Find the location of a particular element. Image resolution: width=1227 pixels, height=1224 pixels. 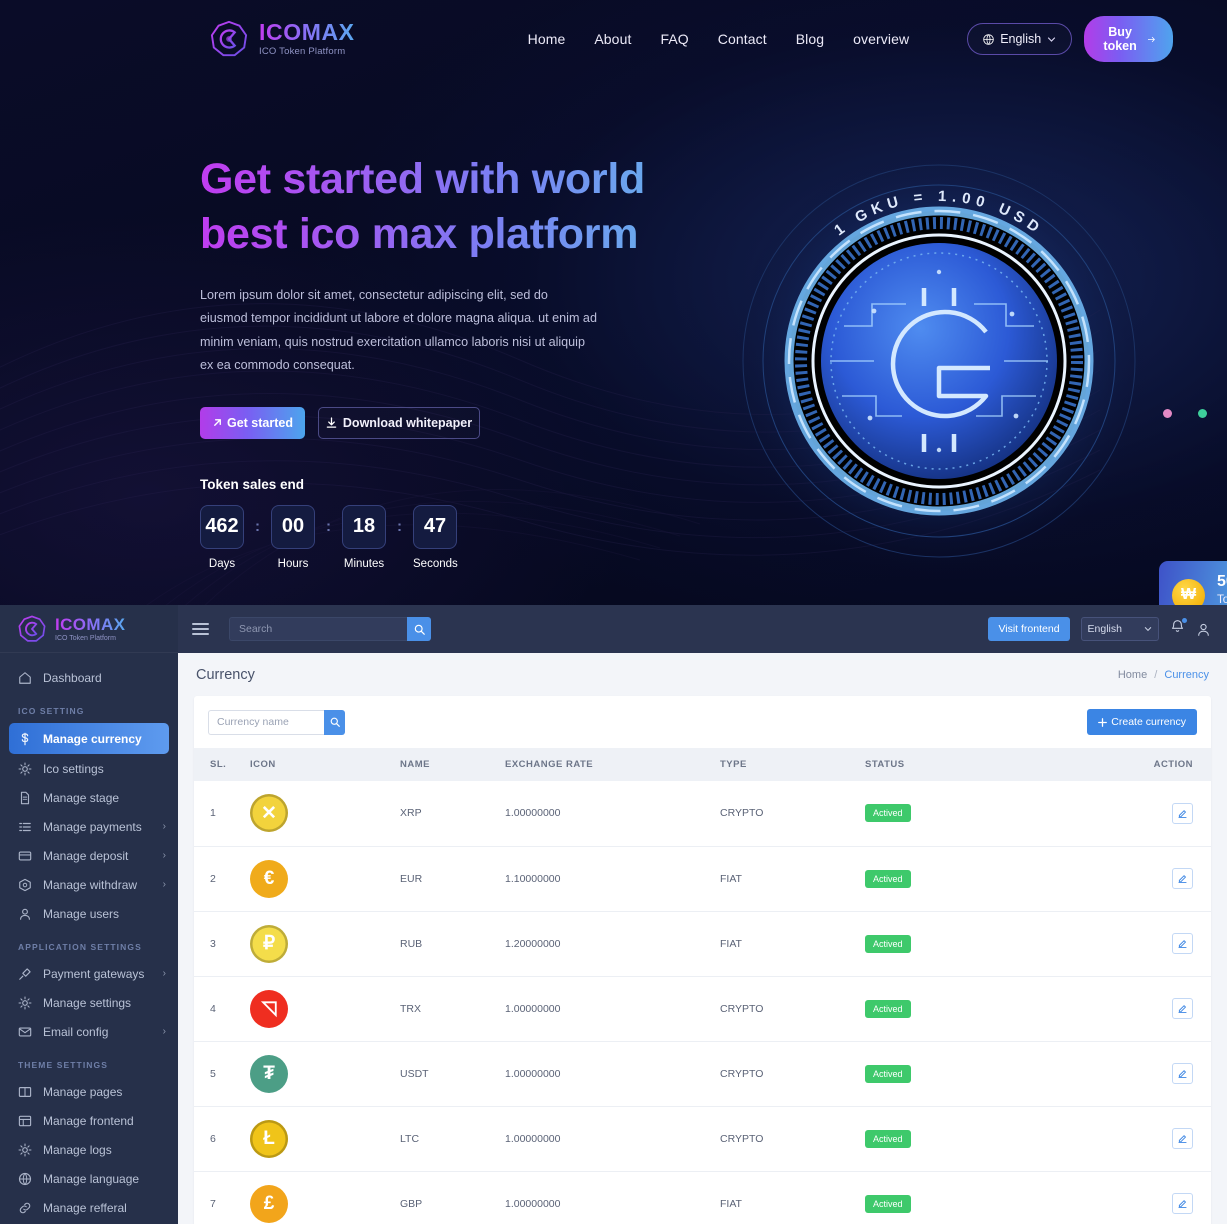

nav-item-about: About is located at coordinates (612, 39).